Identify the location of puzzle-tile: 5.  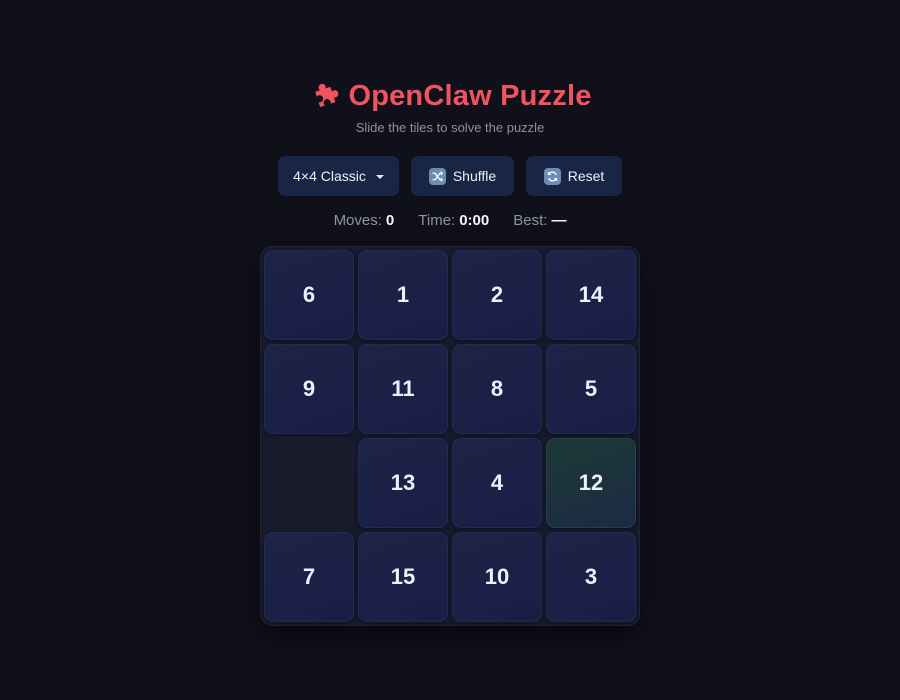
(591, 389).